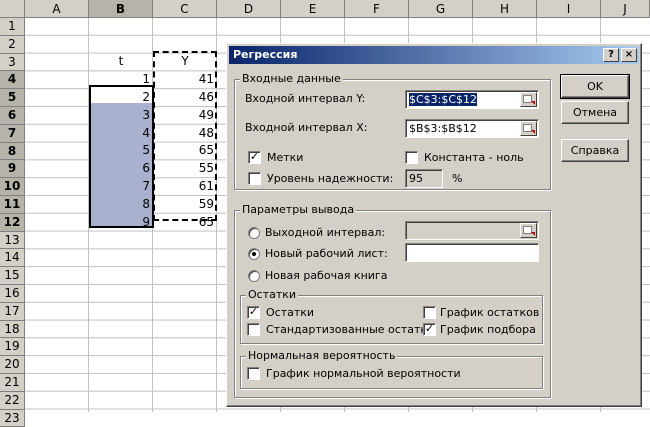  What do you see at coordinates (611, 55) in the screenshot?
I see `help-title-button: ?` at bounding box center [611, 55].